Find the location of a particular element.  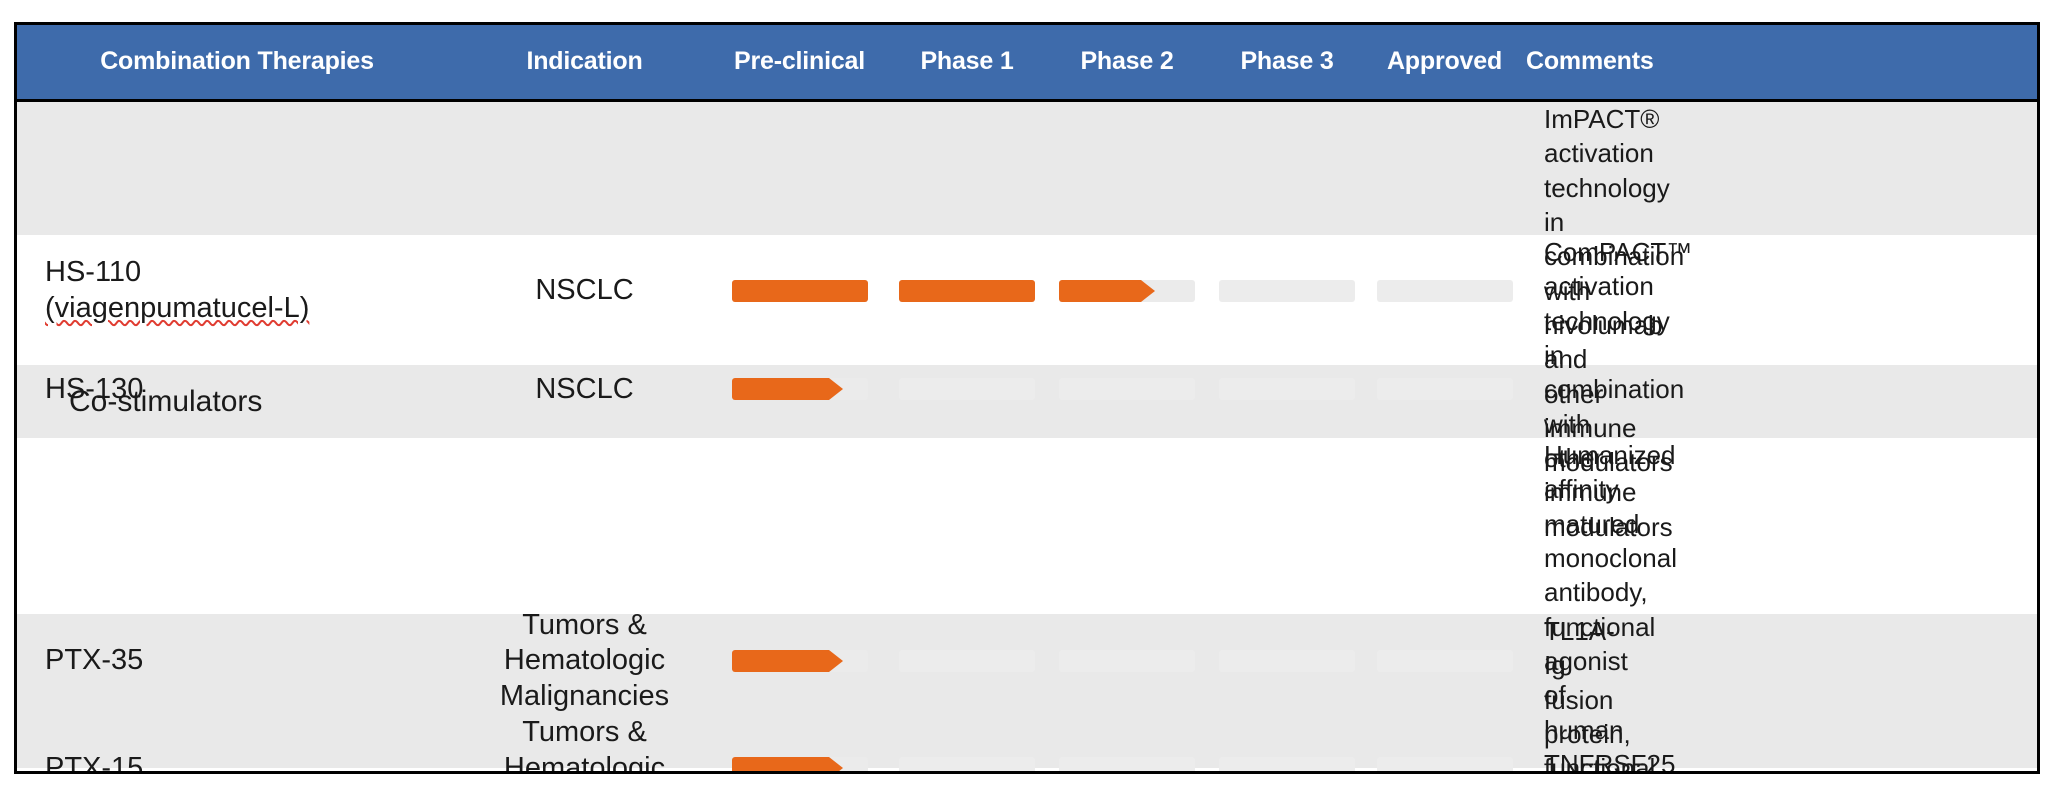

column-header-indication: Indication is located at coordinates (584, 61).